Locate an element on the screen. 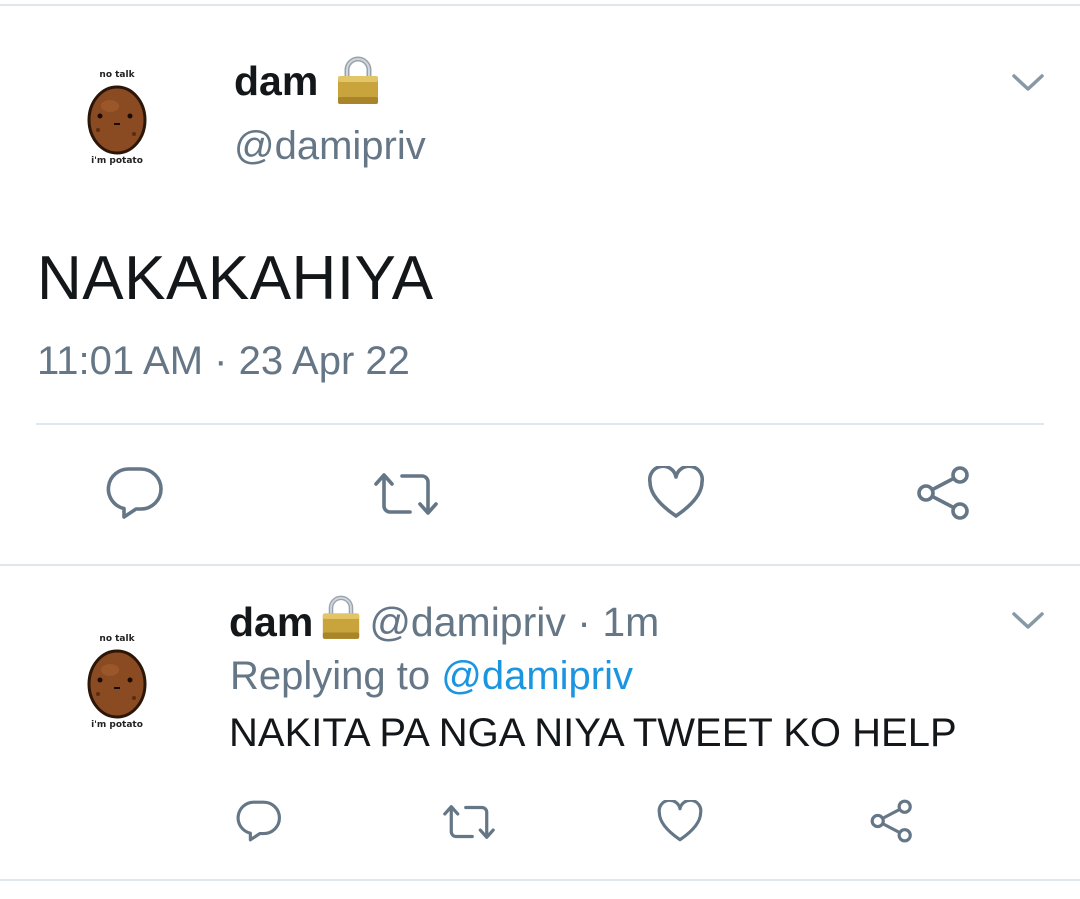 This screenshot has width=1080, height=899. tweet-age: 1m is located at coordinates (631, 622).